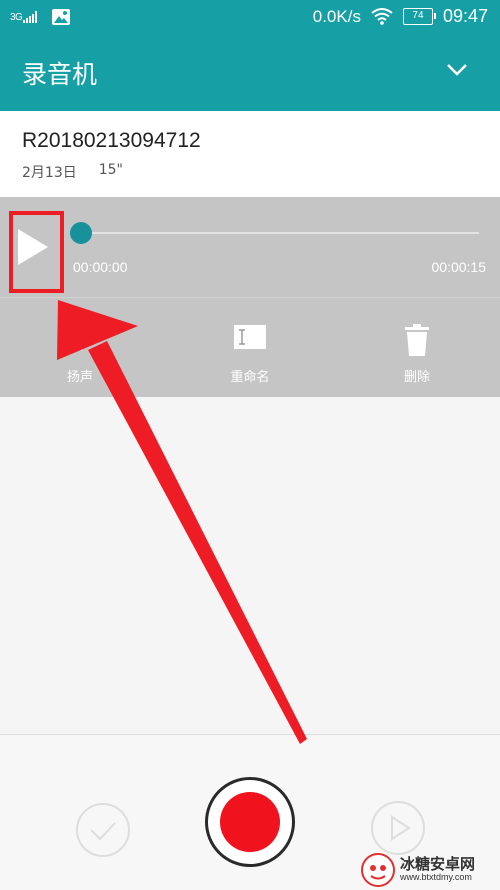 The height and width of the screenshot is (890, 500). What do you see at coordinates (250, 154) in the screenshot?
I see `recording-item: R20180213094712 2月13日 15"` at bounding box center [250, 154].